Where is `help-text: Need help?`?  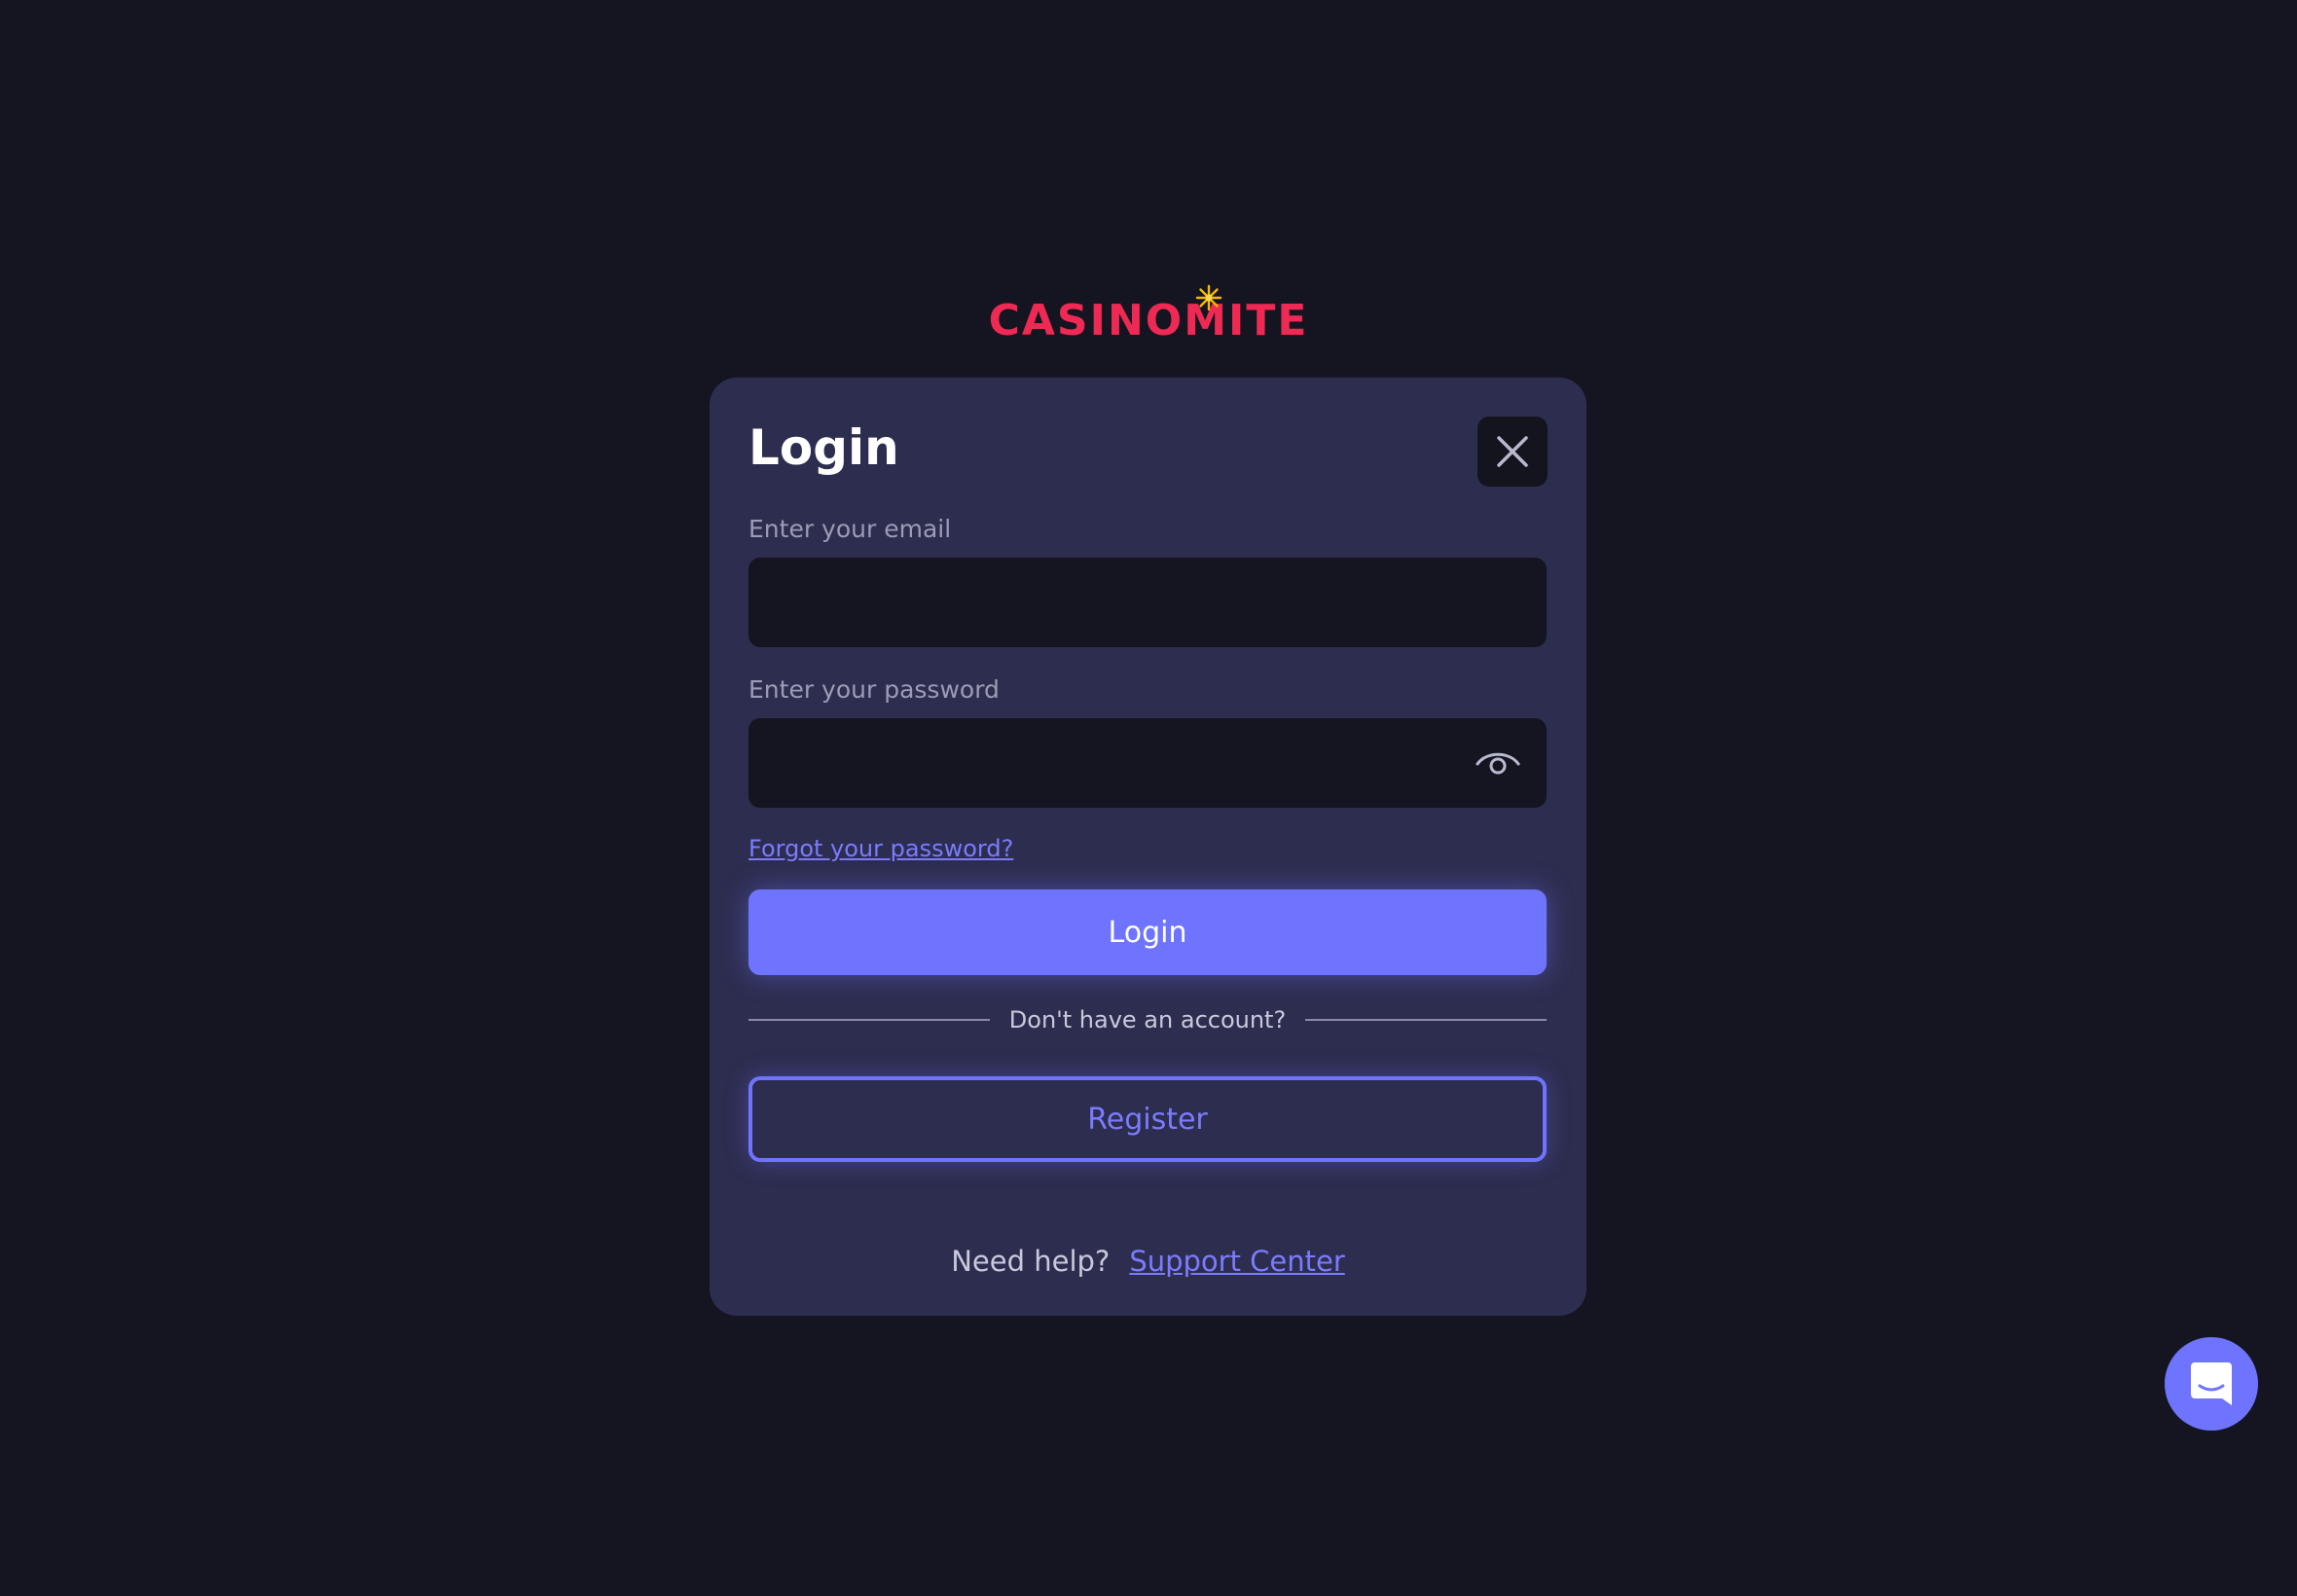
help-text: Need help? is located at coordinates (1031, 1261).